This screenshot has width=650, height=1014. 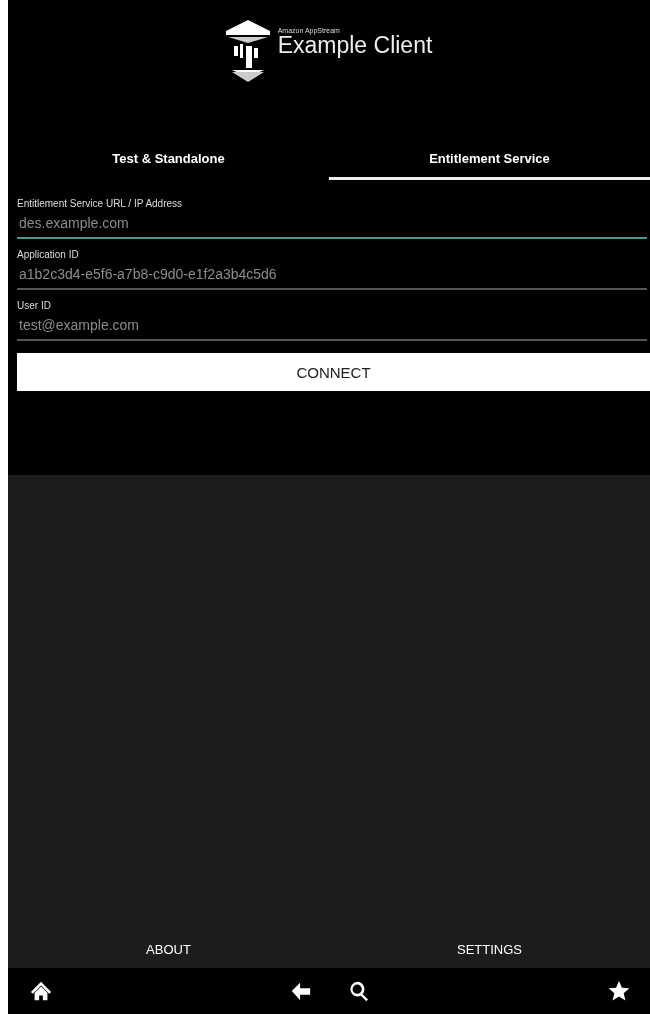 What do you see at coordinates (489, 160) in the screenshot?
I see `tab: Entitlement Service` at bounding box center [489, 160].